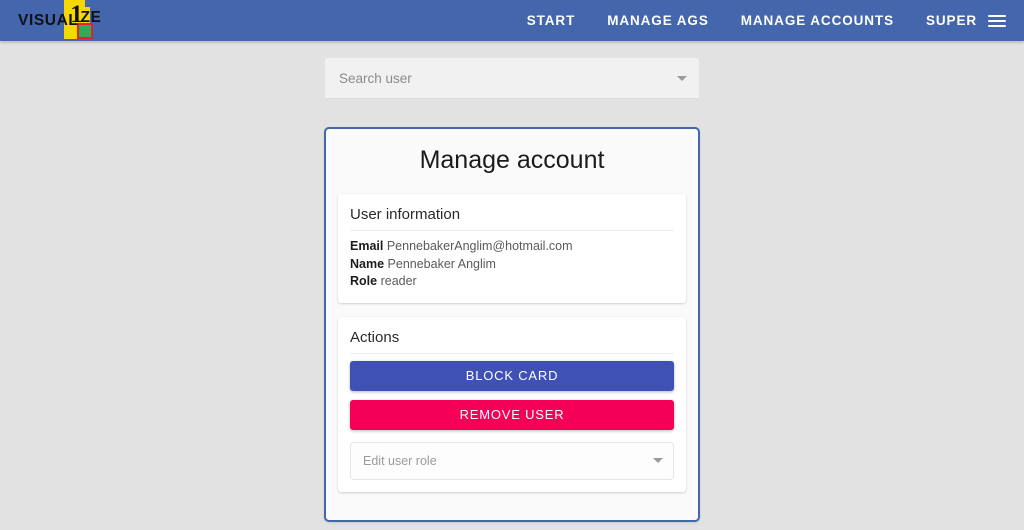  I want to click on nav-link-manage-accounts: MANAGE ACCOUNTS, so click(817, 20).